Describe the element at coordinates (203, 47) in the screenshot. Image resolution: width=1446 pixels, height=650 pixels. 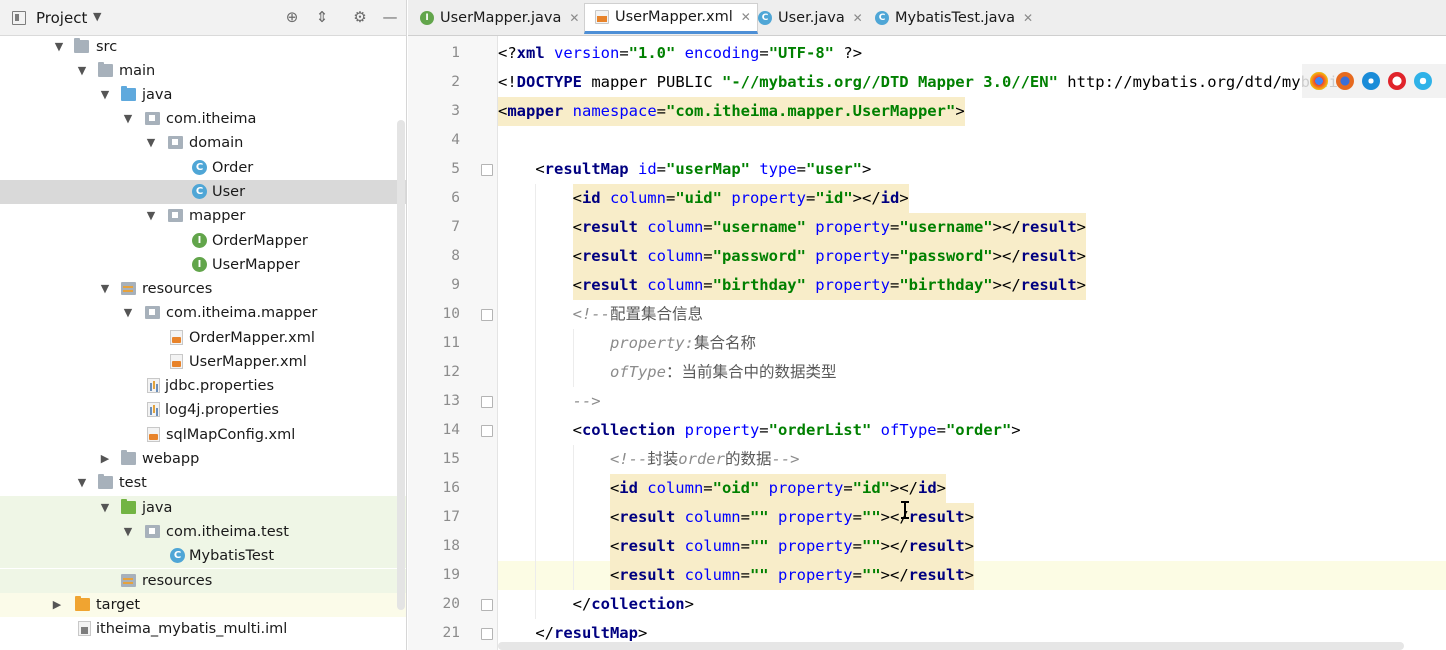
I see `tree-item-src: ▼ src` at that location.